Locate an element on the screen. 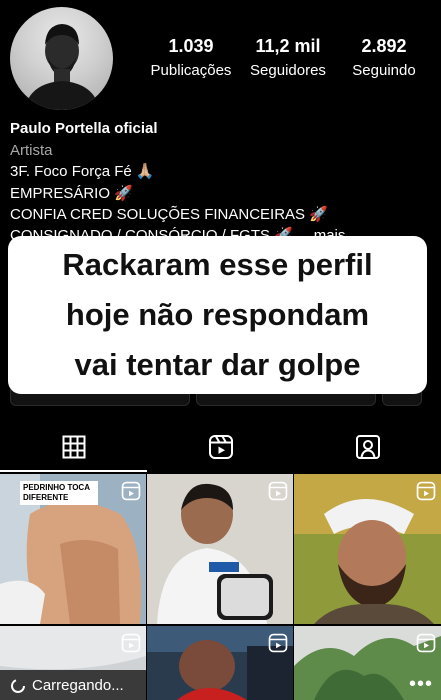 The image size is (441, 700). bio-line: CONFIA CRED SOLUÇÕES FINANCEIRAS 🚀 is located at coordinates (169, 214).